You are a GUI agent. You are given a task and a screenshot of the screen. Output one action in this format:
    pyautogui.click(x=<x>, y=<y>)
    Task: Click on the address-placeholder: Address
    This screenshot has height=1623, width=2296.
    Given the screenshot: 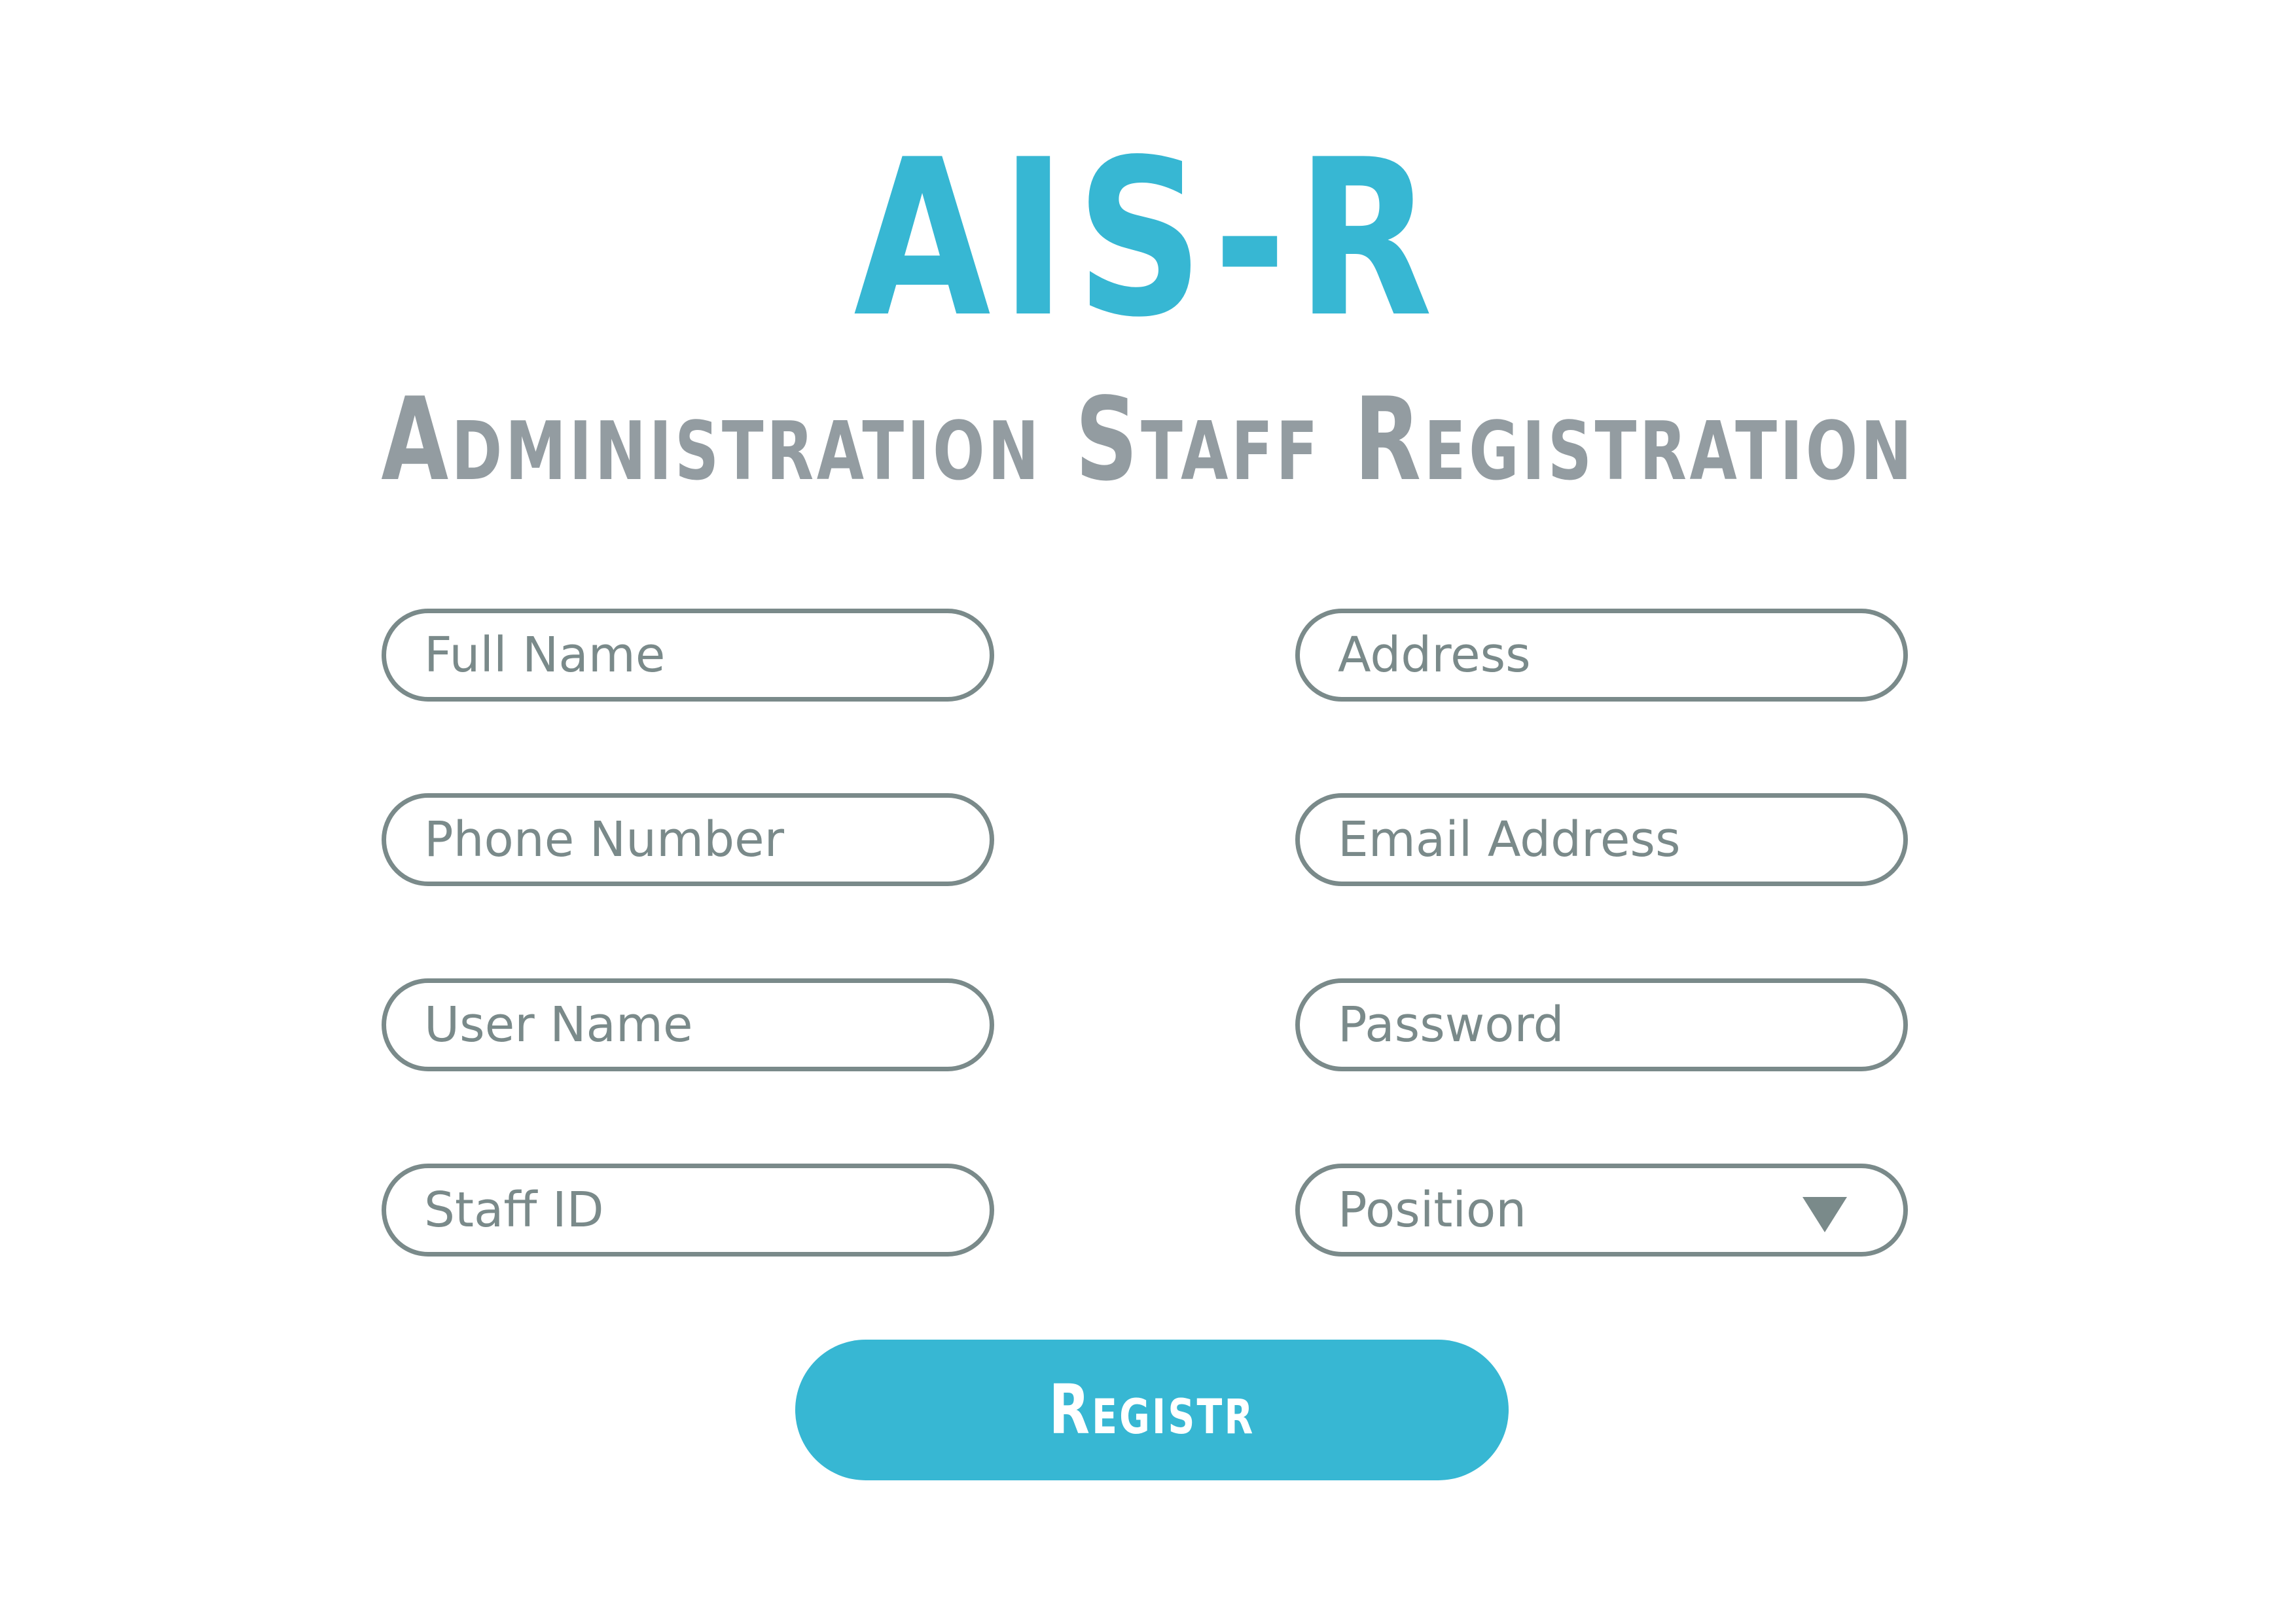 What is the action you would take?
    pyautogui.click(x=1434, y=655)
    